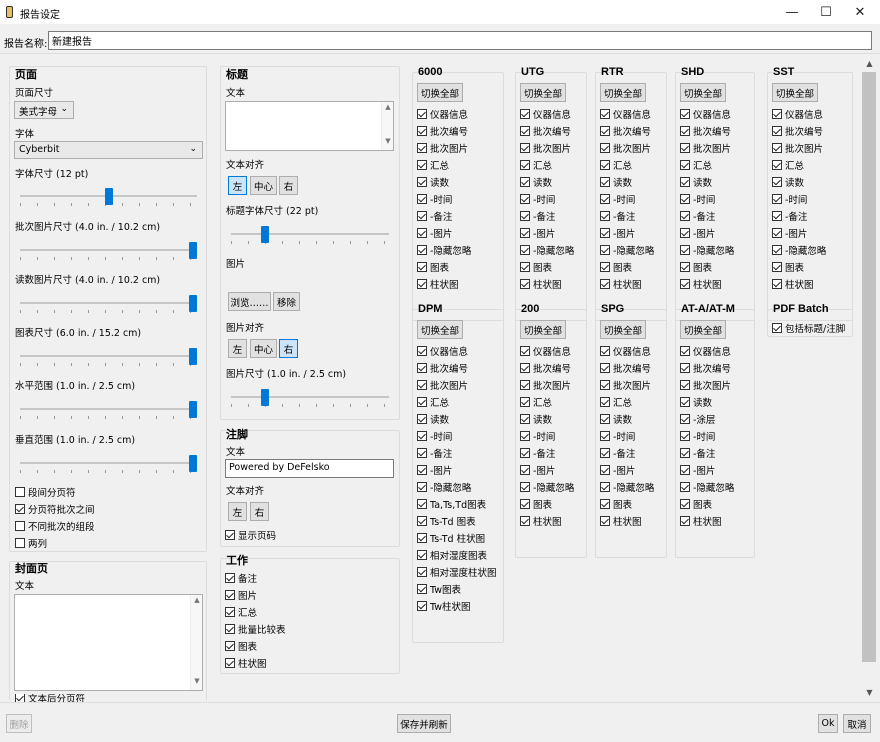 This screenshot has width=880, height=742. I want to click on delete-button: 删除, so click(19, 723).